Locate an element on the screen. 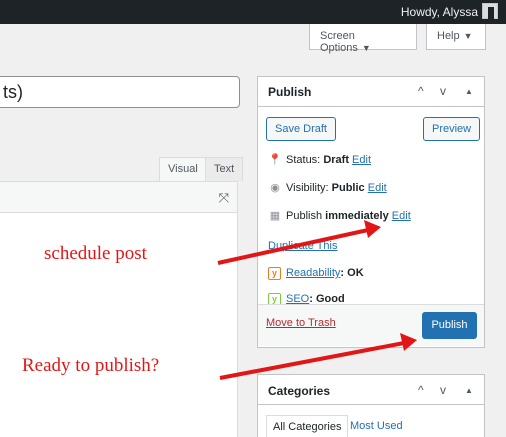  annotation-arrows is located at coordinates (317, 300).